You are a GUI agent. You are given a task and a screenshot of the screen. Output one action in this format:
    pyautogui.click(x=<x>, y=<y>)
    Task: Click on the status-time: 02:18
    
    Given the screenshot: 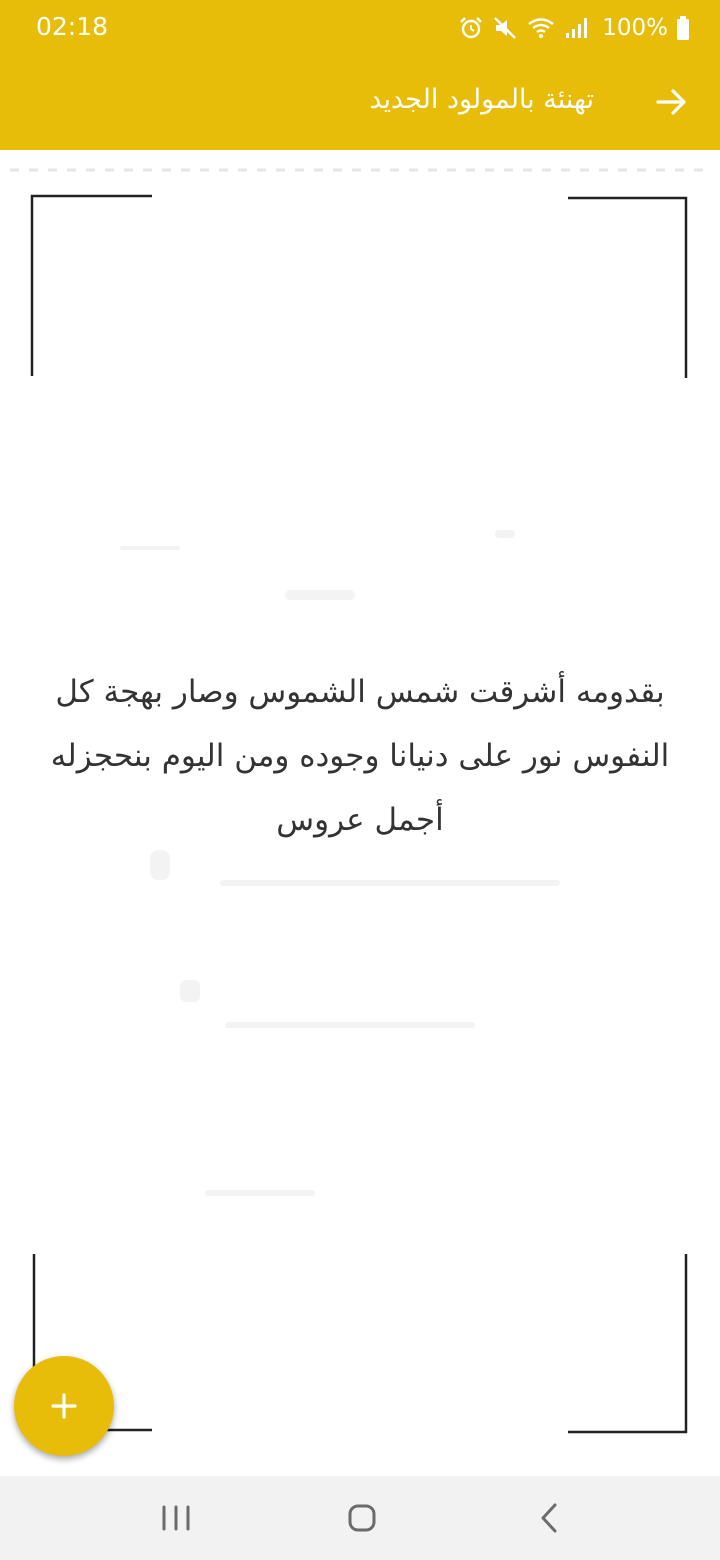 What is the action you would take?
    pyautogui.click(x=72, y=26)
    